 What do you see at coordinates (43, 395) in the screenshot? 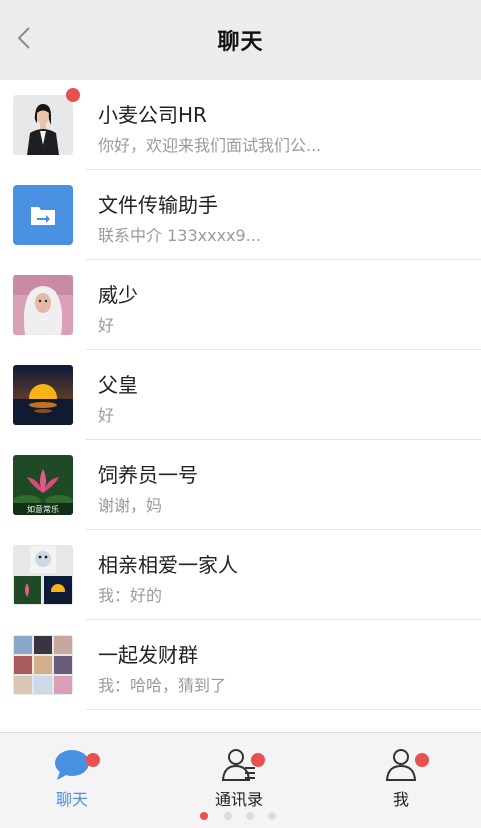
I see `avatar-sunset` at bounding box center [43, 395].